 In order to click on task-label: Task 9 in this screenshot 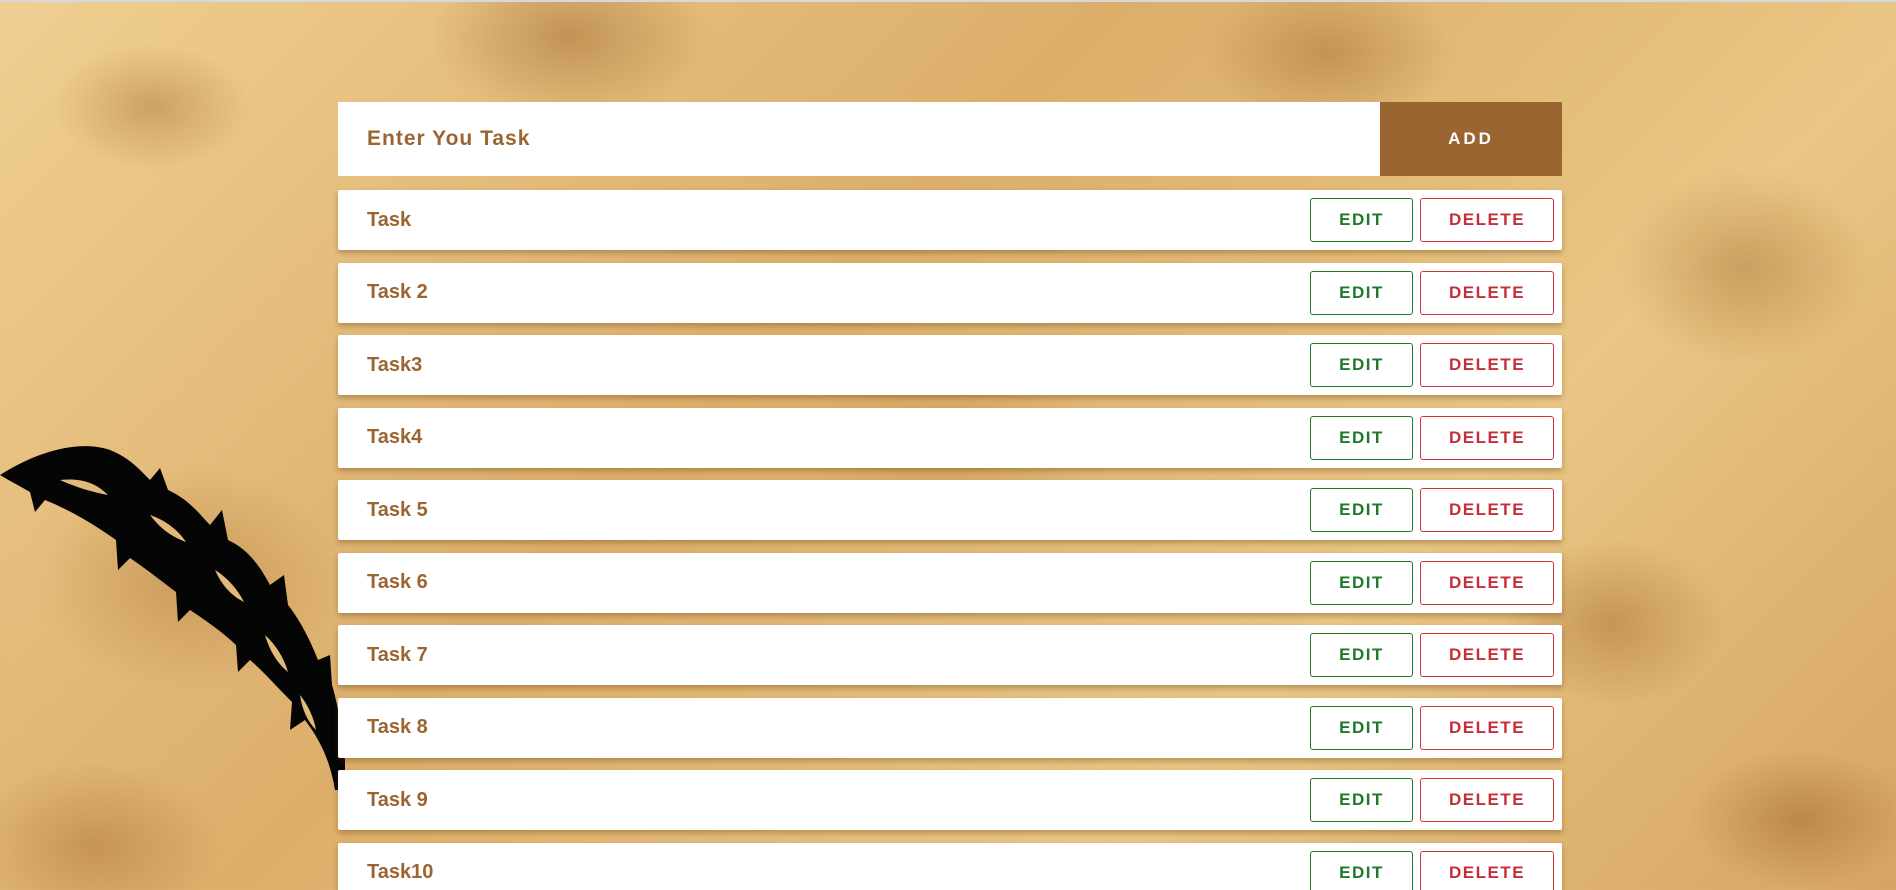, I will do `click(397, 799)`.